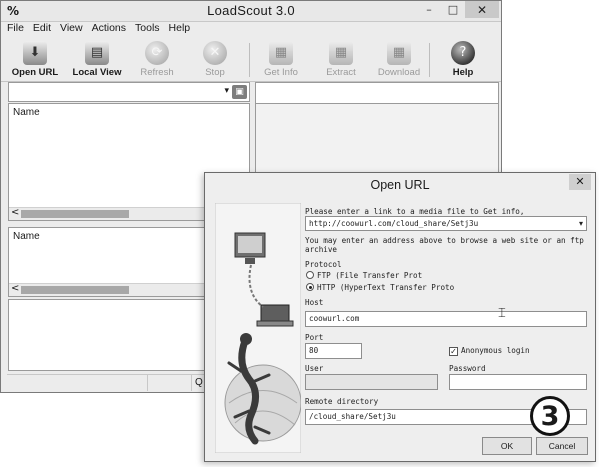 Image resolution: width=599 pixels, height=467 pixels. What do you see at coordinates (157, 72) in the screenshot?
I see `refresh-label: Refresh` at bounding box center [157, 72].